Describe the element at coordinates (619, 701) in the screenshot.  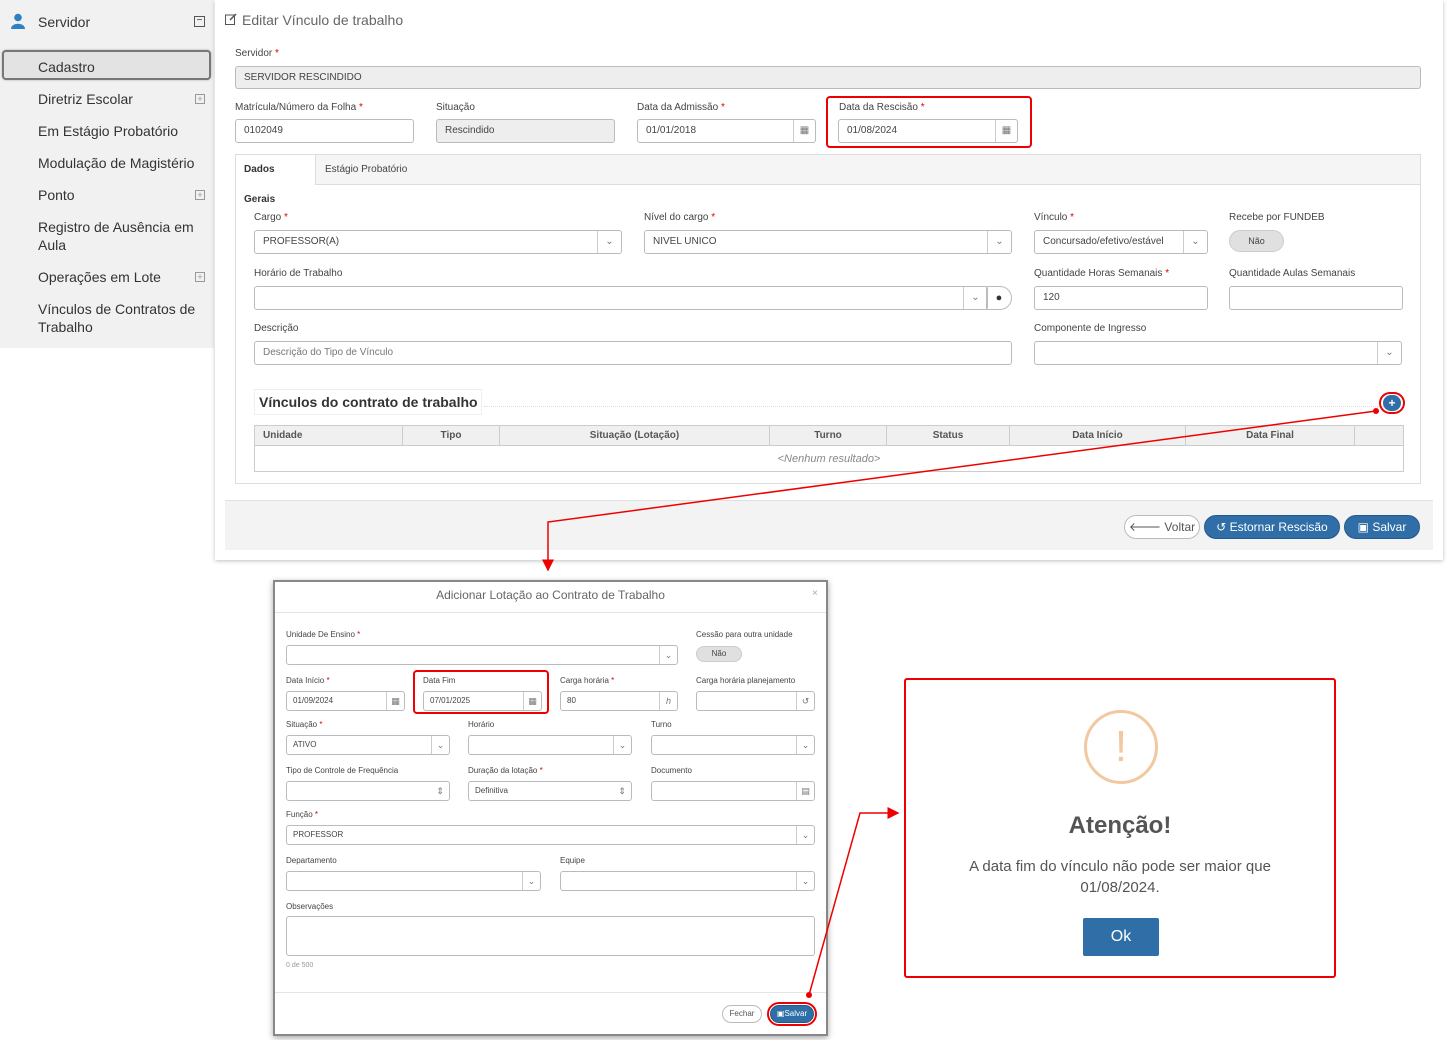
I see `carga-input: 80 h` at that location.